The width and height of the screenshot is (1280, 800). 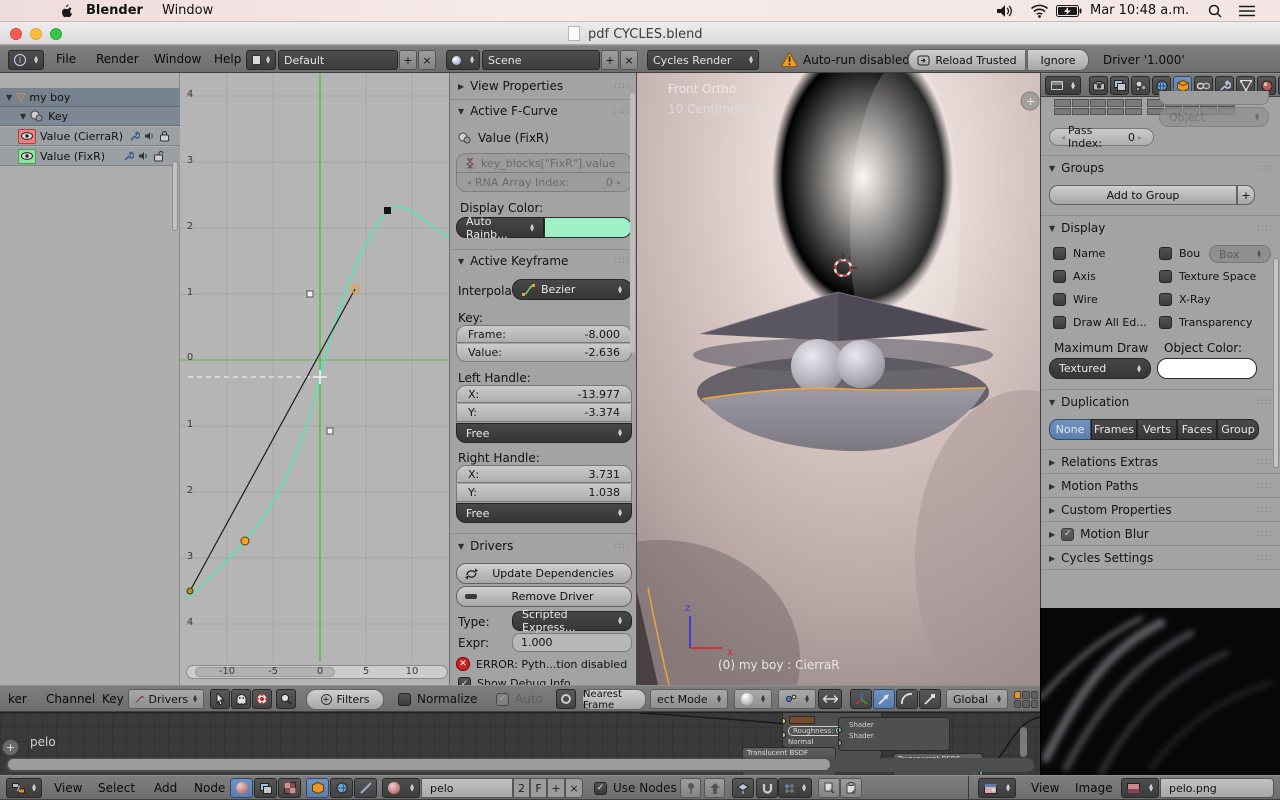 What do you see at coordinates (401, 788) in the screenshot?
I see `material-preview-dropdown: ▲ ▼` at bounding box center [401, 788].